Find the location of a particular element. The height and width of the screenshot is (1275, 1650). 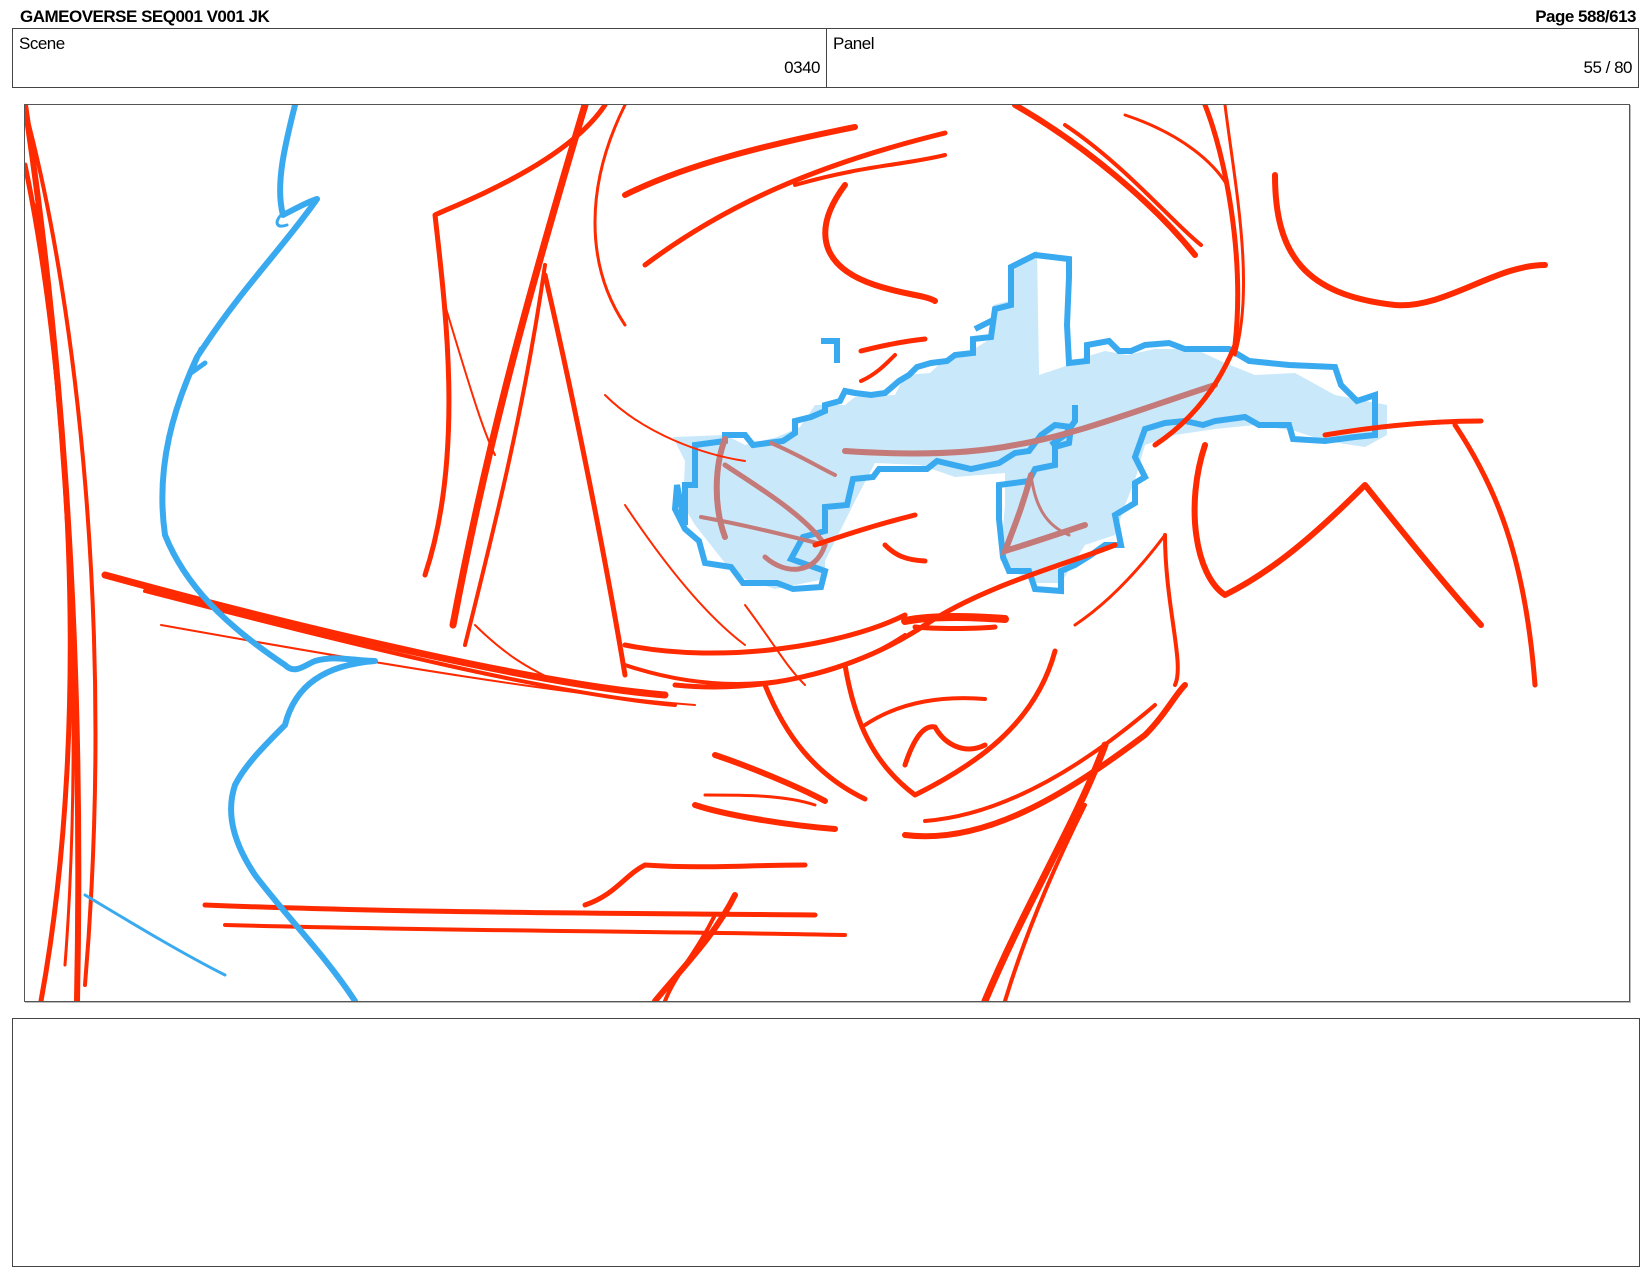

scene-panel-info-bar: Scene 0340 Panel 55 / 80 is located at coordinates (825, 58).